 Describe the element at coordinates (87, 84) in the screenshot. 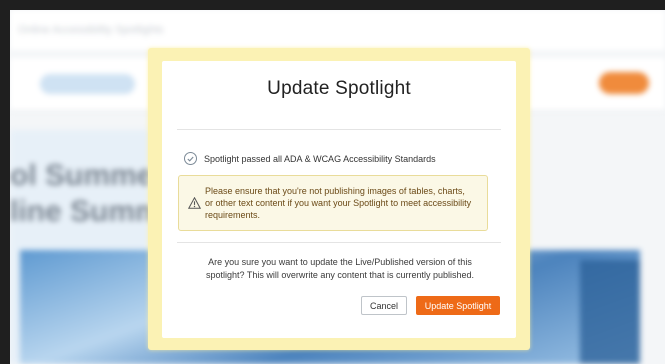

I see `background-nav-pill` at that location.